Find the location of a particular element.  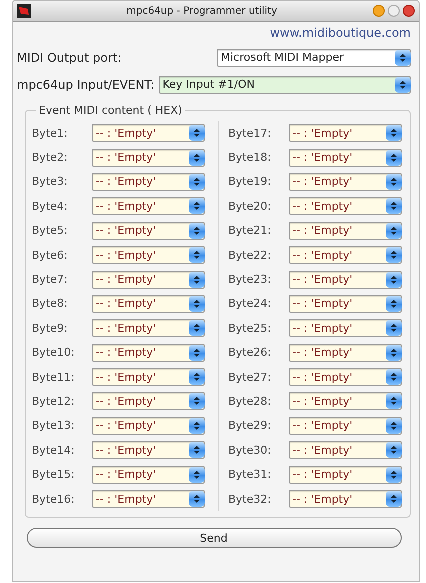

byte-label: Byte4: is located at coordinates (50, 206).